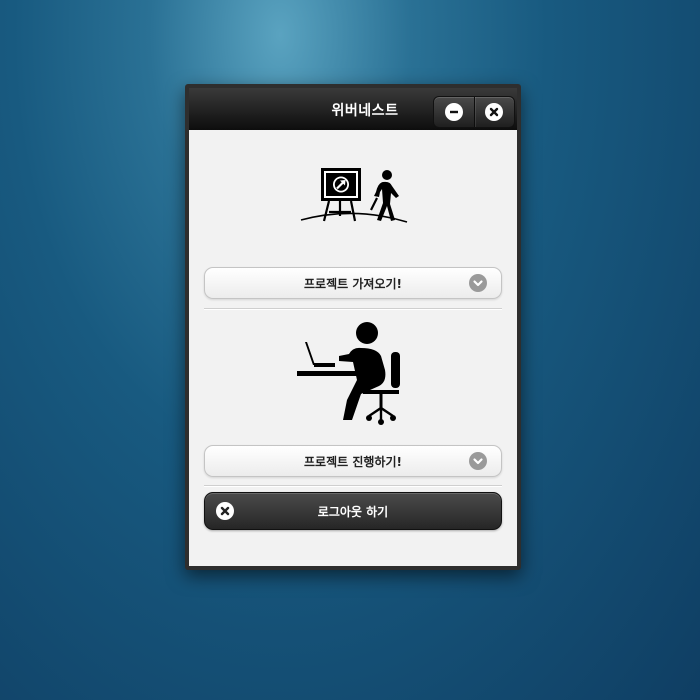 This screenshot has height=700, width=700. I want to click on close-button, so click(494, 112).